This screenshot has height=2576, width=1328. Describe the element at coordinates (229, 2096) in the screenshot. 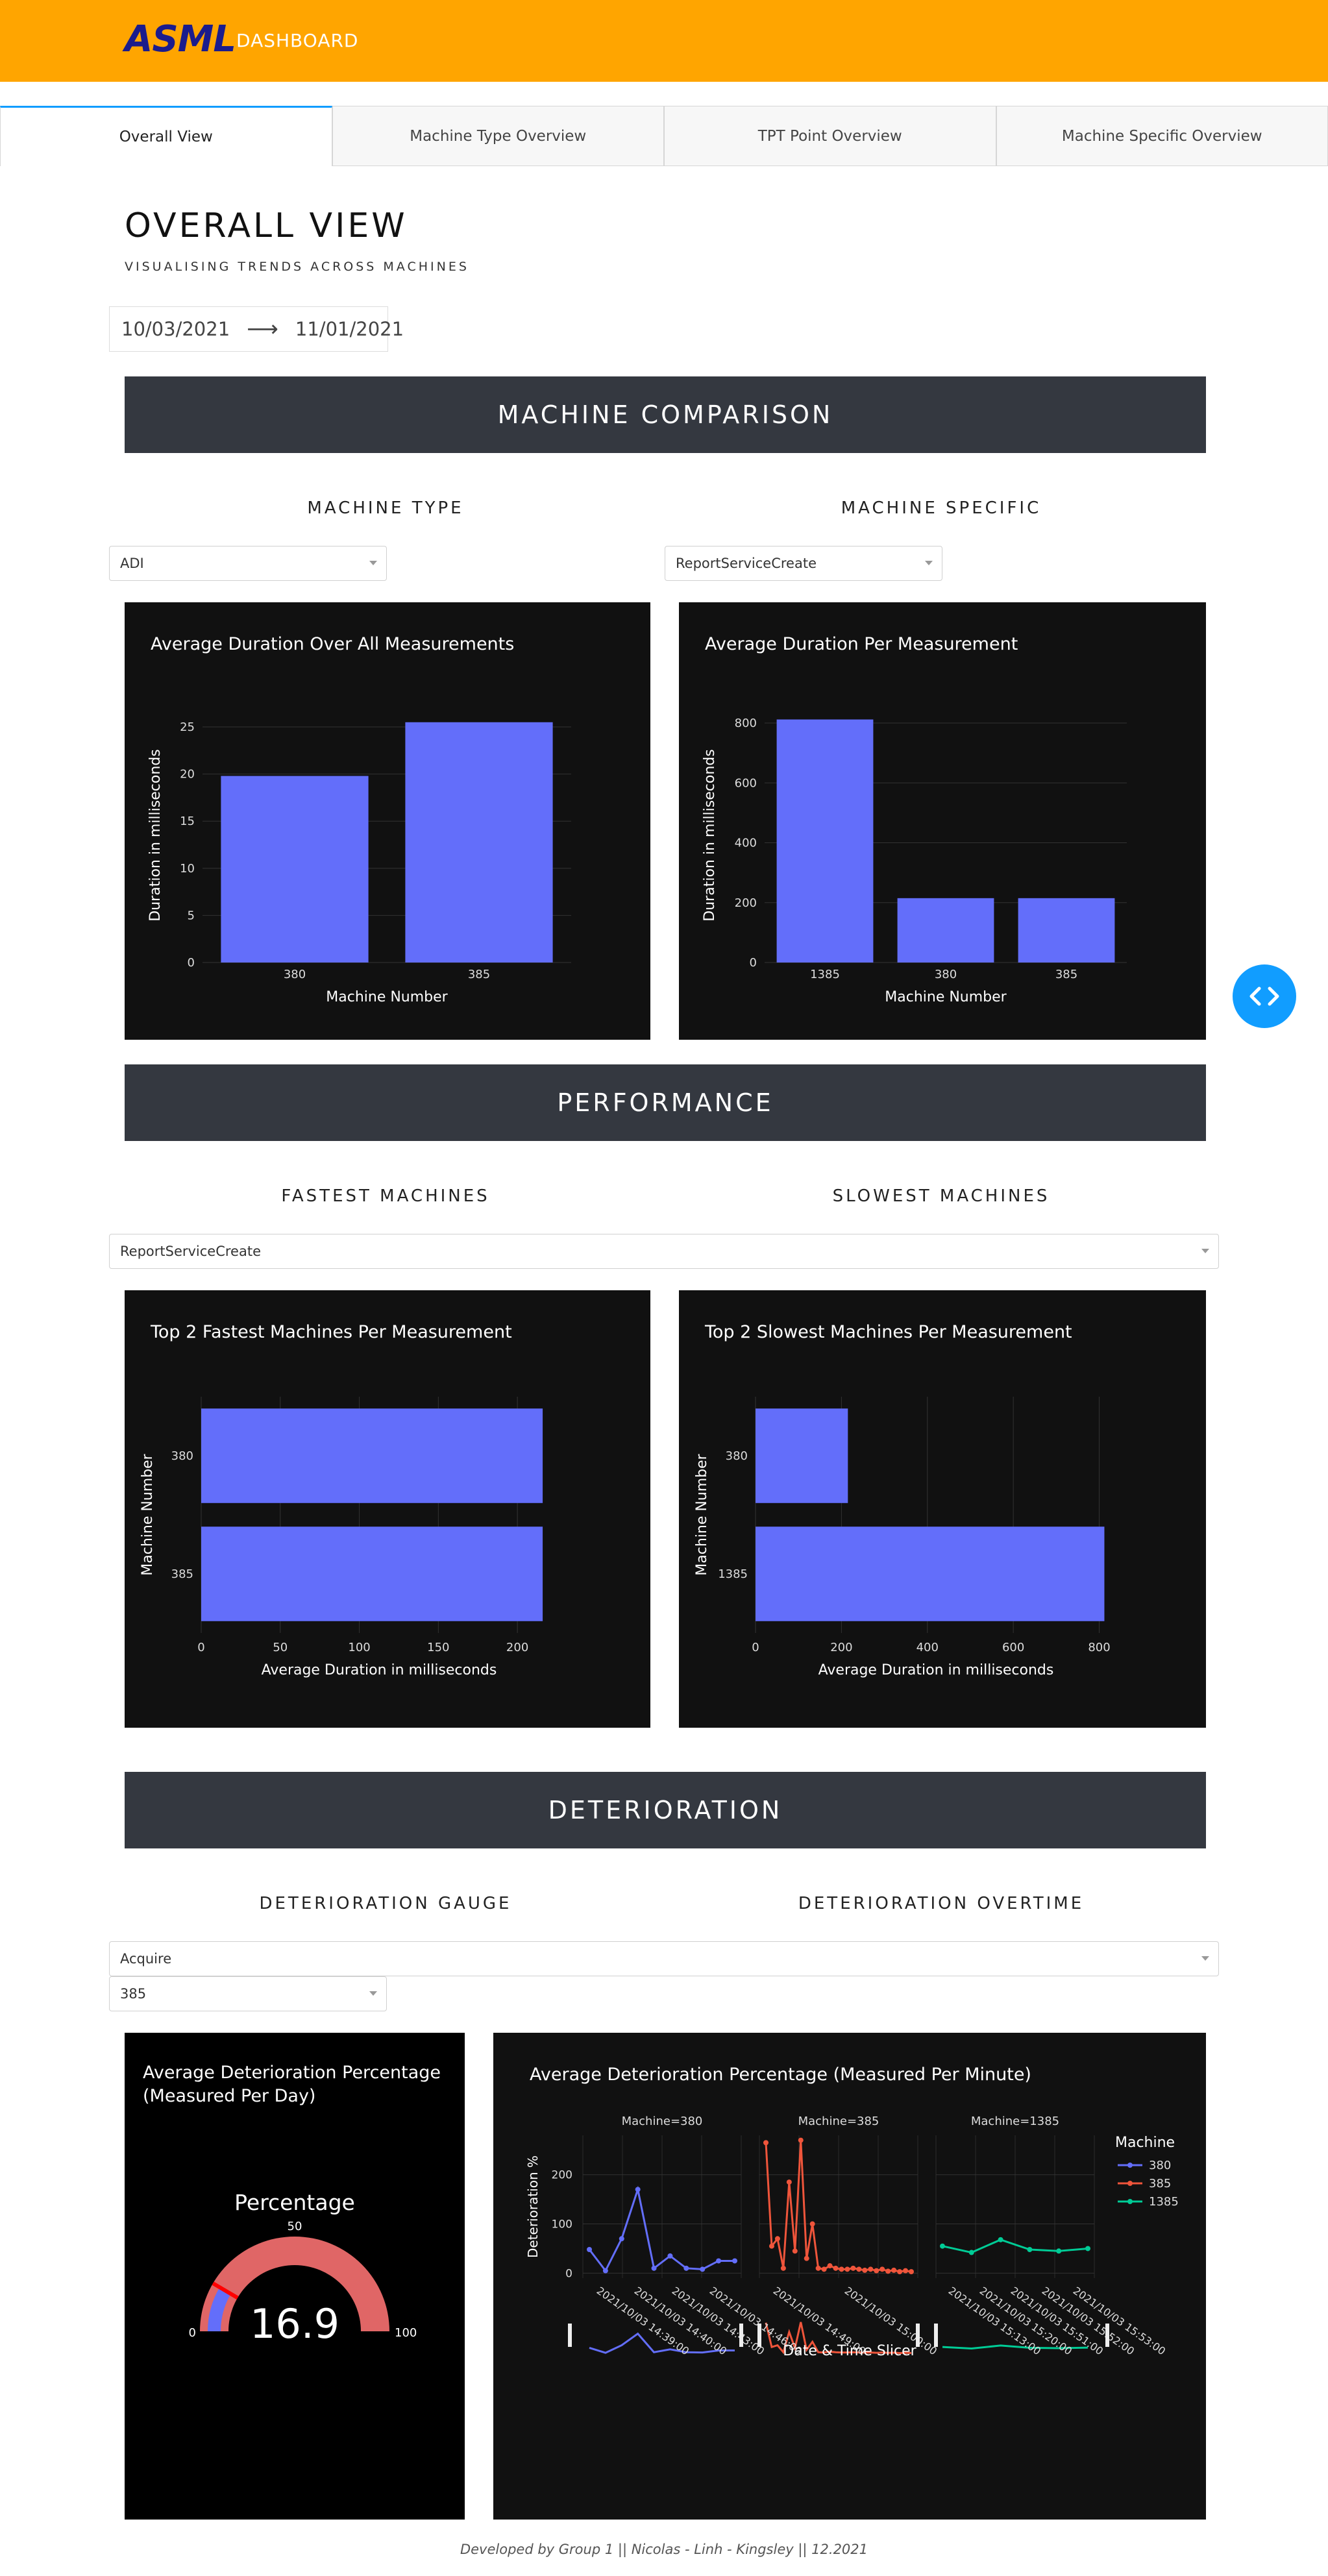

I see `chart-title-line2: (Measured Per Day)` at that location.